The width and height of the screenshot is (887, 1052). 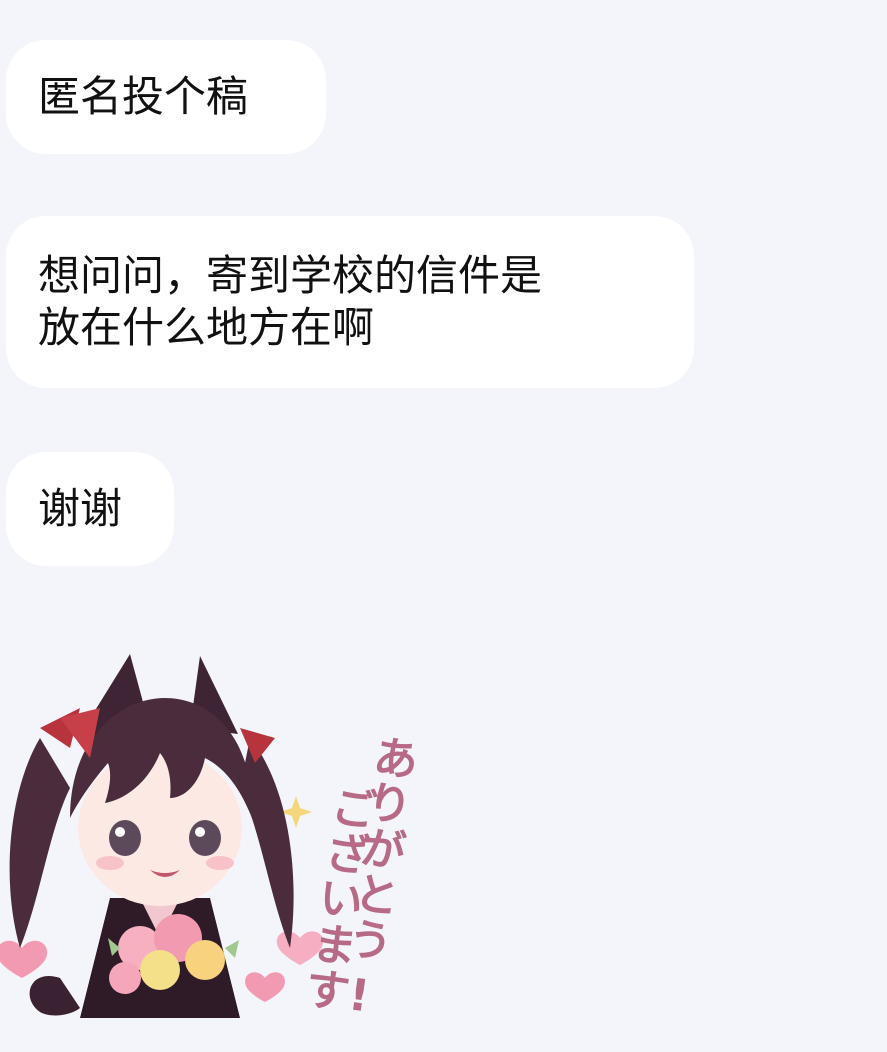 I want to click on message-text: 谢谢, so click(x=80, y=508).